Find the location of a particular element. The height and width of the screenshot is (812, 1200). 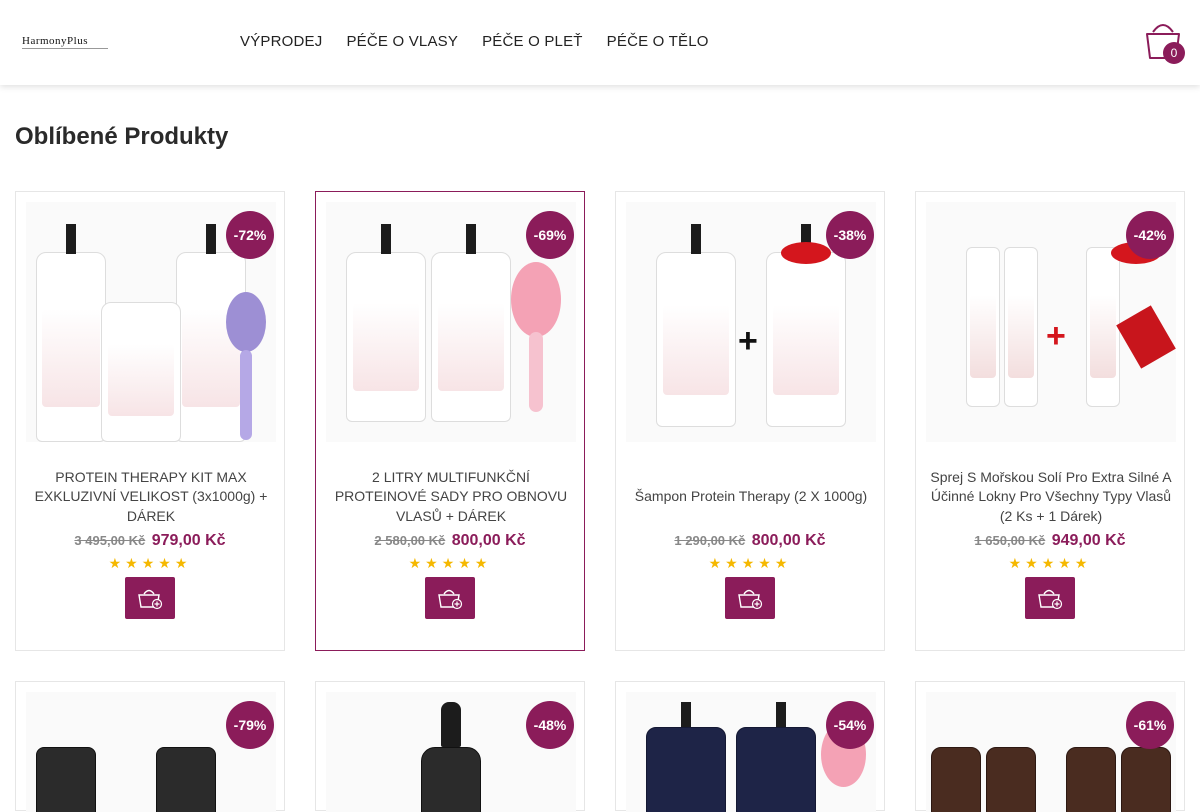

logo-underline is located at coordinates (65, 48).